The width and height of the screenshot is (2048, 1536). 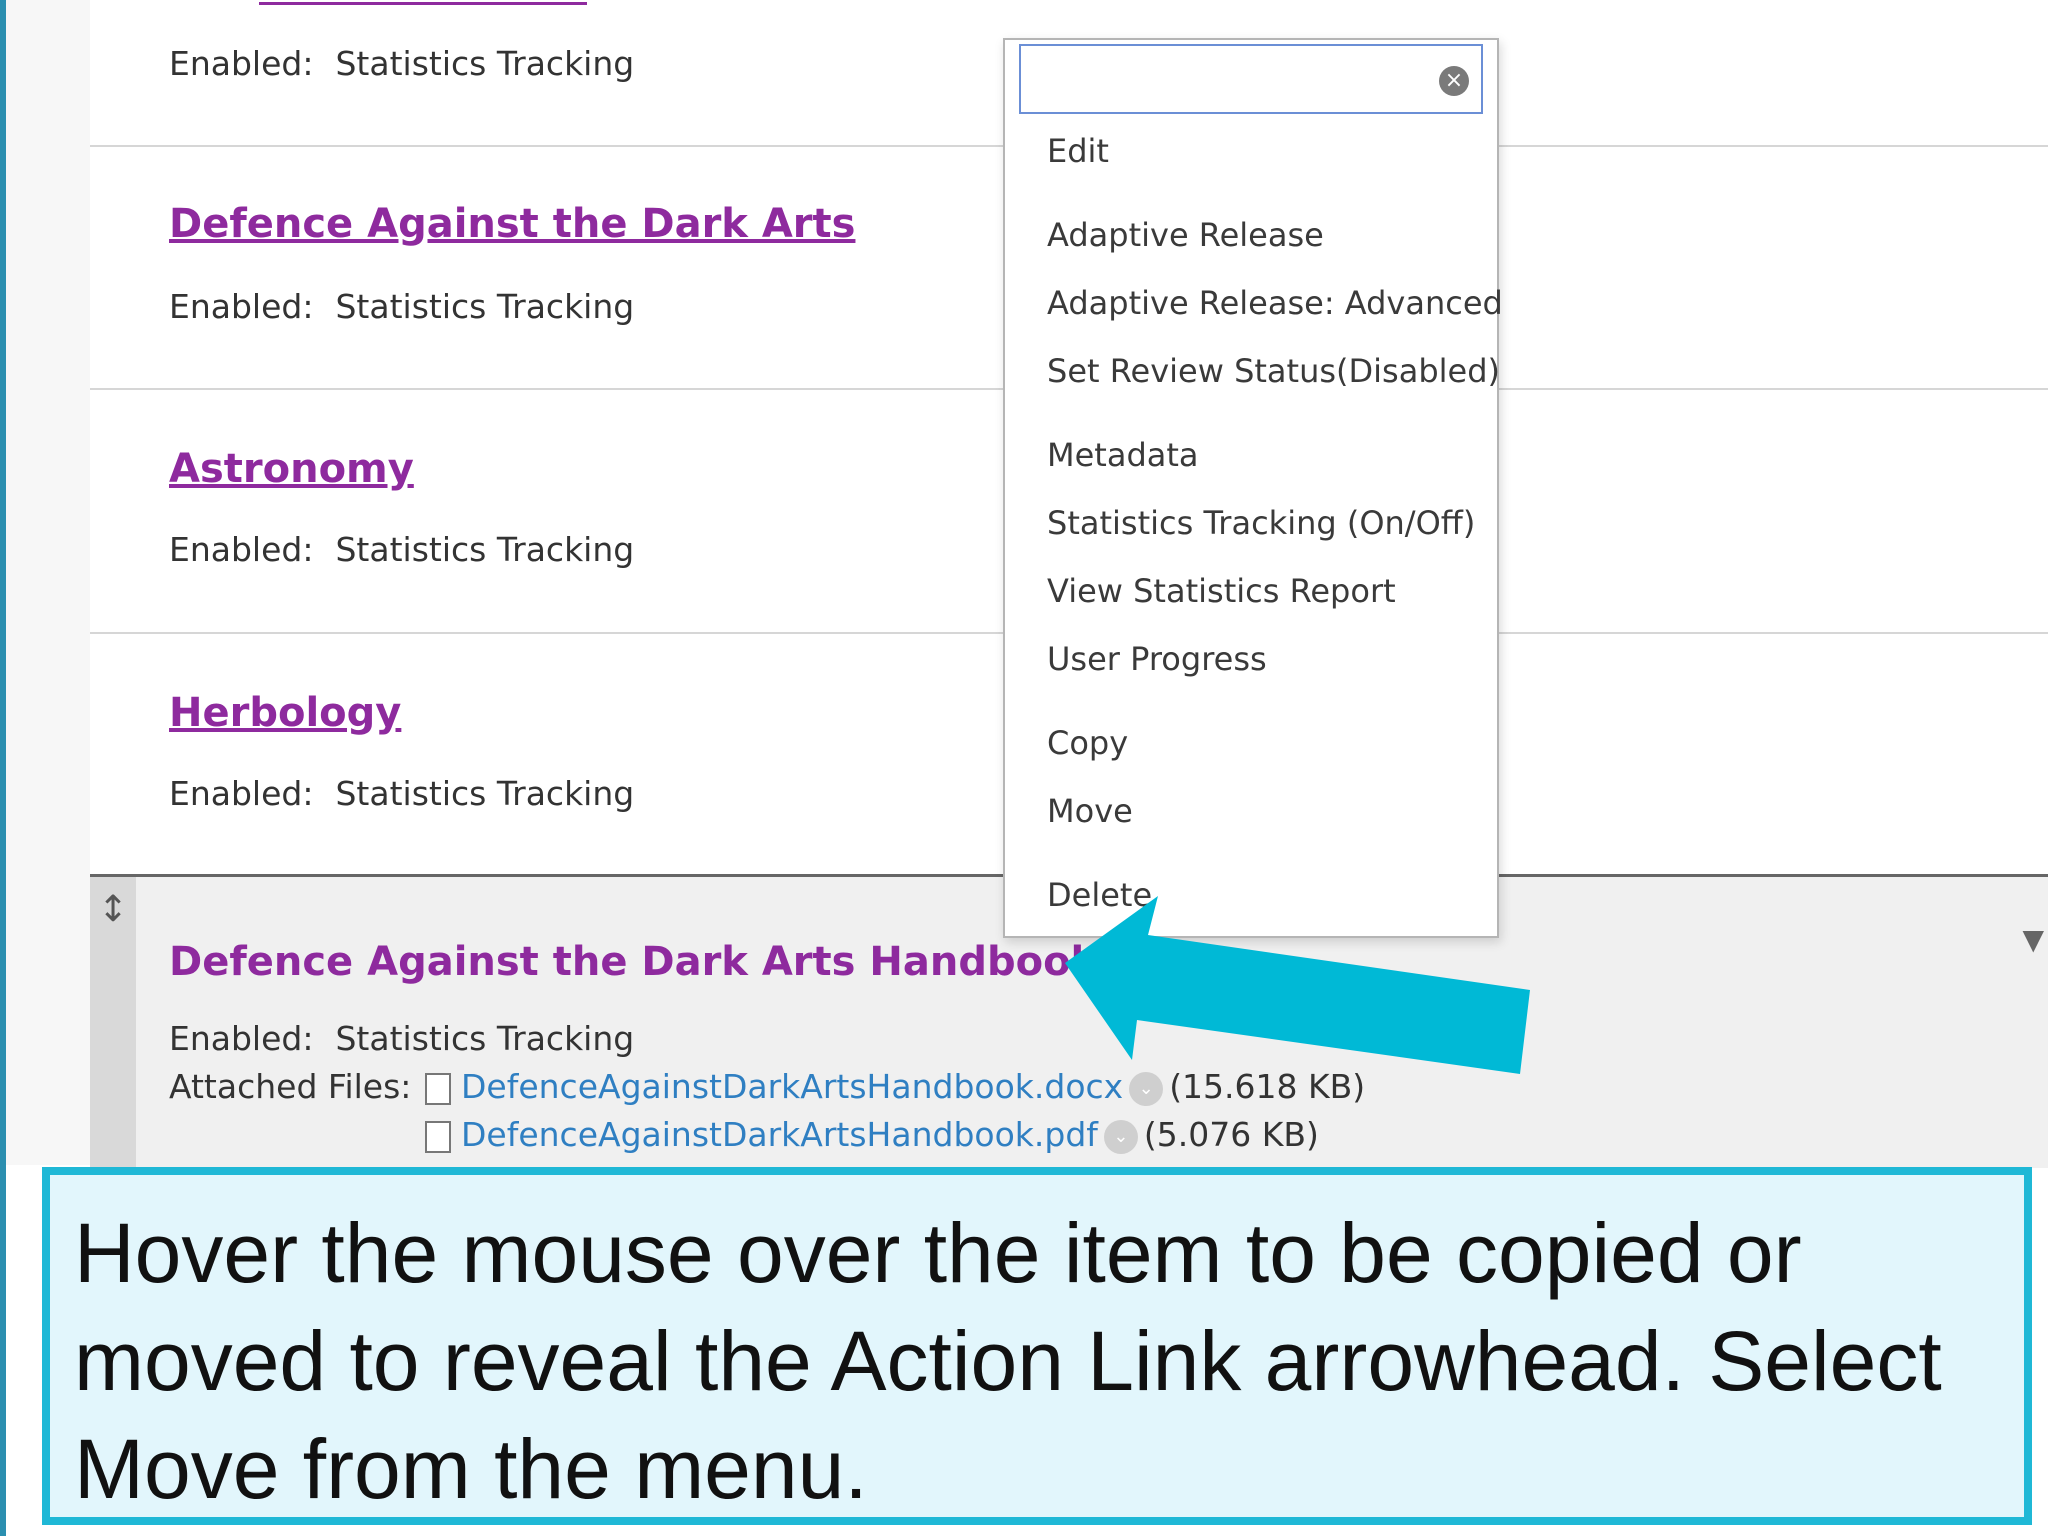 I want to click on item-title-link: Astronomy, so click(x=291, y=469).